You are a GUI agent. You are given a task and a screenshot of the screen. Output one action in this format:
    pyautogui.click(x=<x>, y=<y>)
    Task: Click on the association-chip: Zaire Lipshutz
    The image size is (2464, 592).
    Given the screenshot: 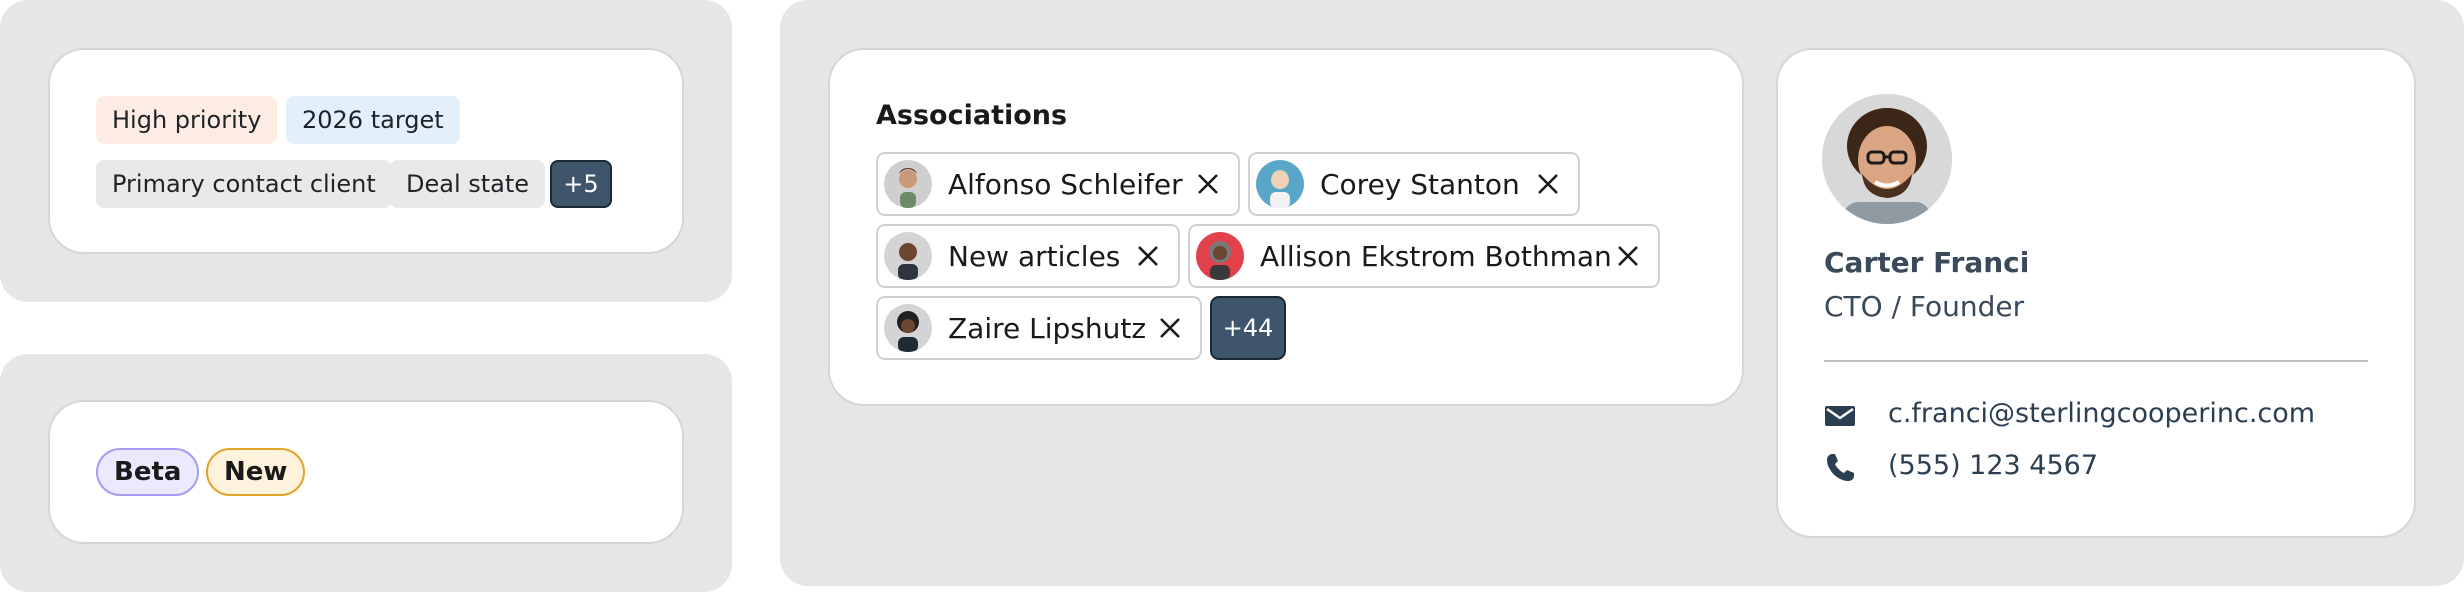 What is the action you would take?
    pyautogui.click(x=1039, y=328)
    